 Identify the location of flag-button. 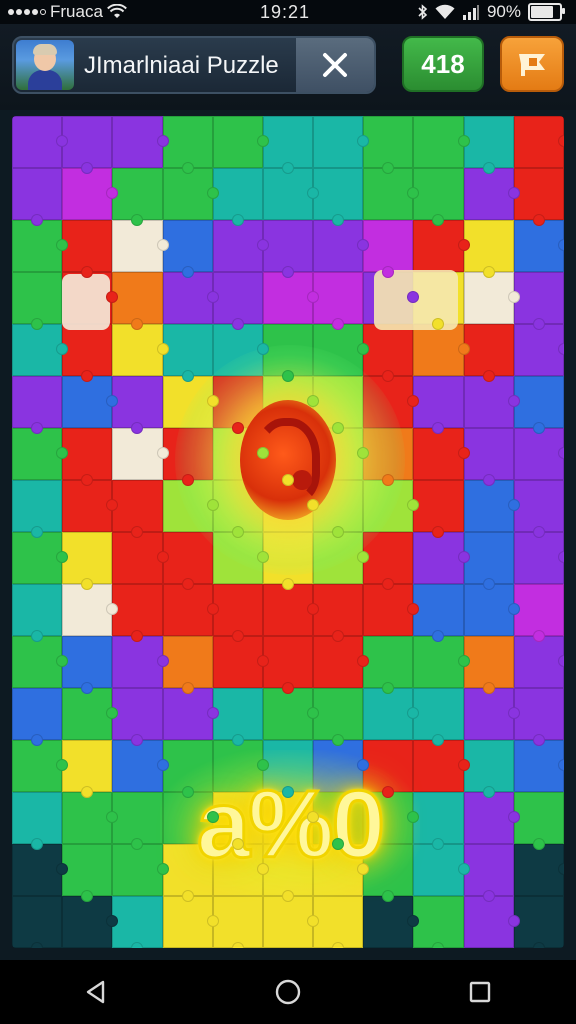
(532, 64).